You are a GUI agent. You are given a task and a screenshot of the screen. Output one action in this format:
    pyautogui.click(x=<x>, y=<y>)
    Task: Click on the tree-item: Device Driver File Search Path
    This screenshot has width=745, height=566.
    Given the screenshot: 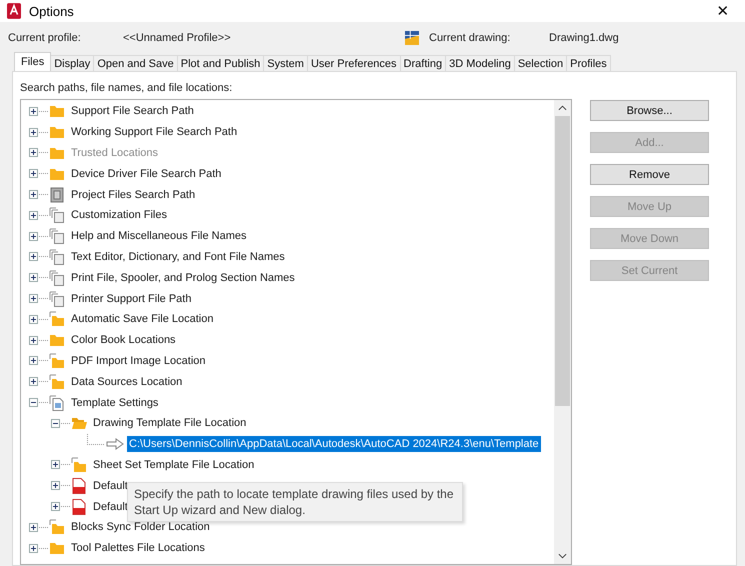 What is the action you would take?
    pyautogui.click(x=146, y=173)
    